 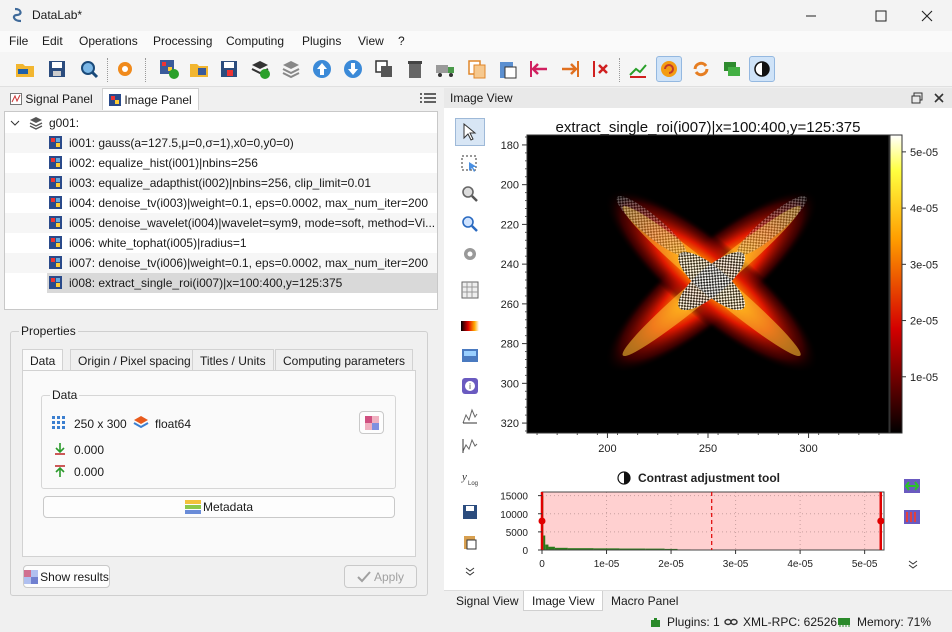 I want to click on contrast-button, so click(x=762, y=69).